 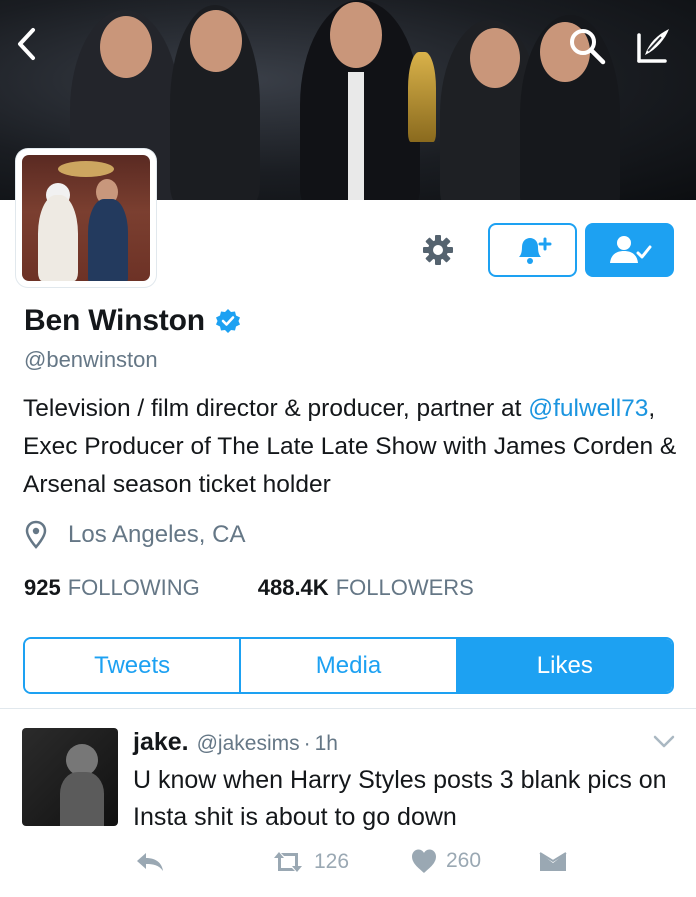 I want to click on gear-icon, so click(x=438, y=250).